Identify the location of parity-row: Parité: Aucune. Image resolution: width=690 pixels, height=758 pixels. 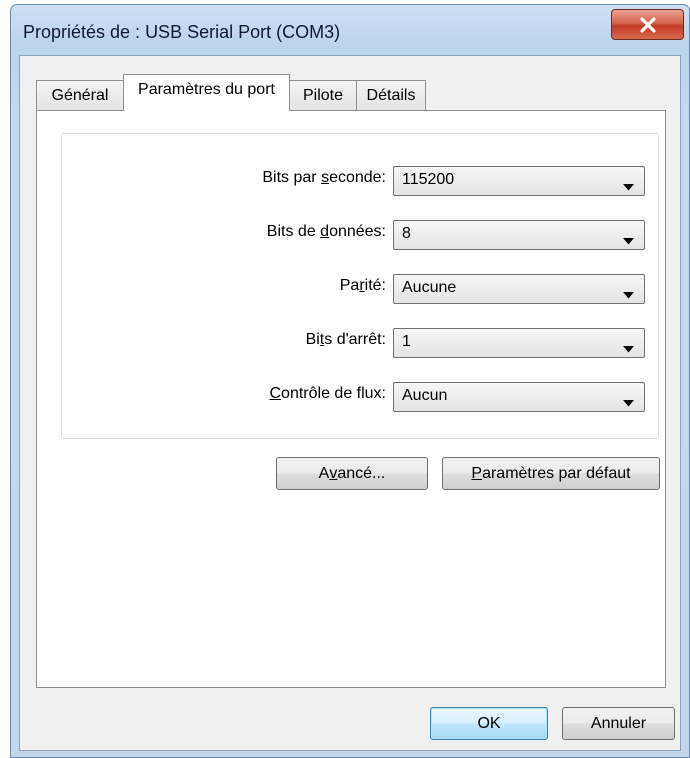
(360, 289).